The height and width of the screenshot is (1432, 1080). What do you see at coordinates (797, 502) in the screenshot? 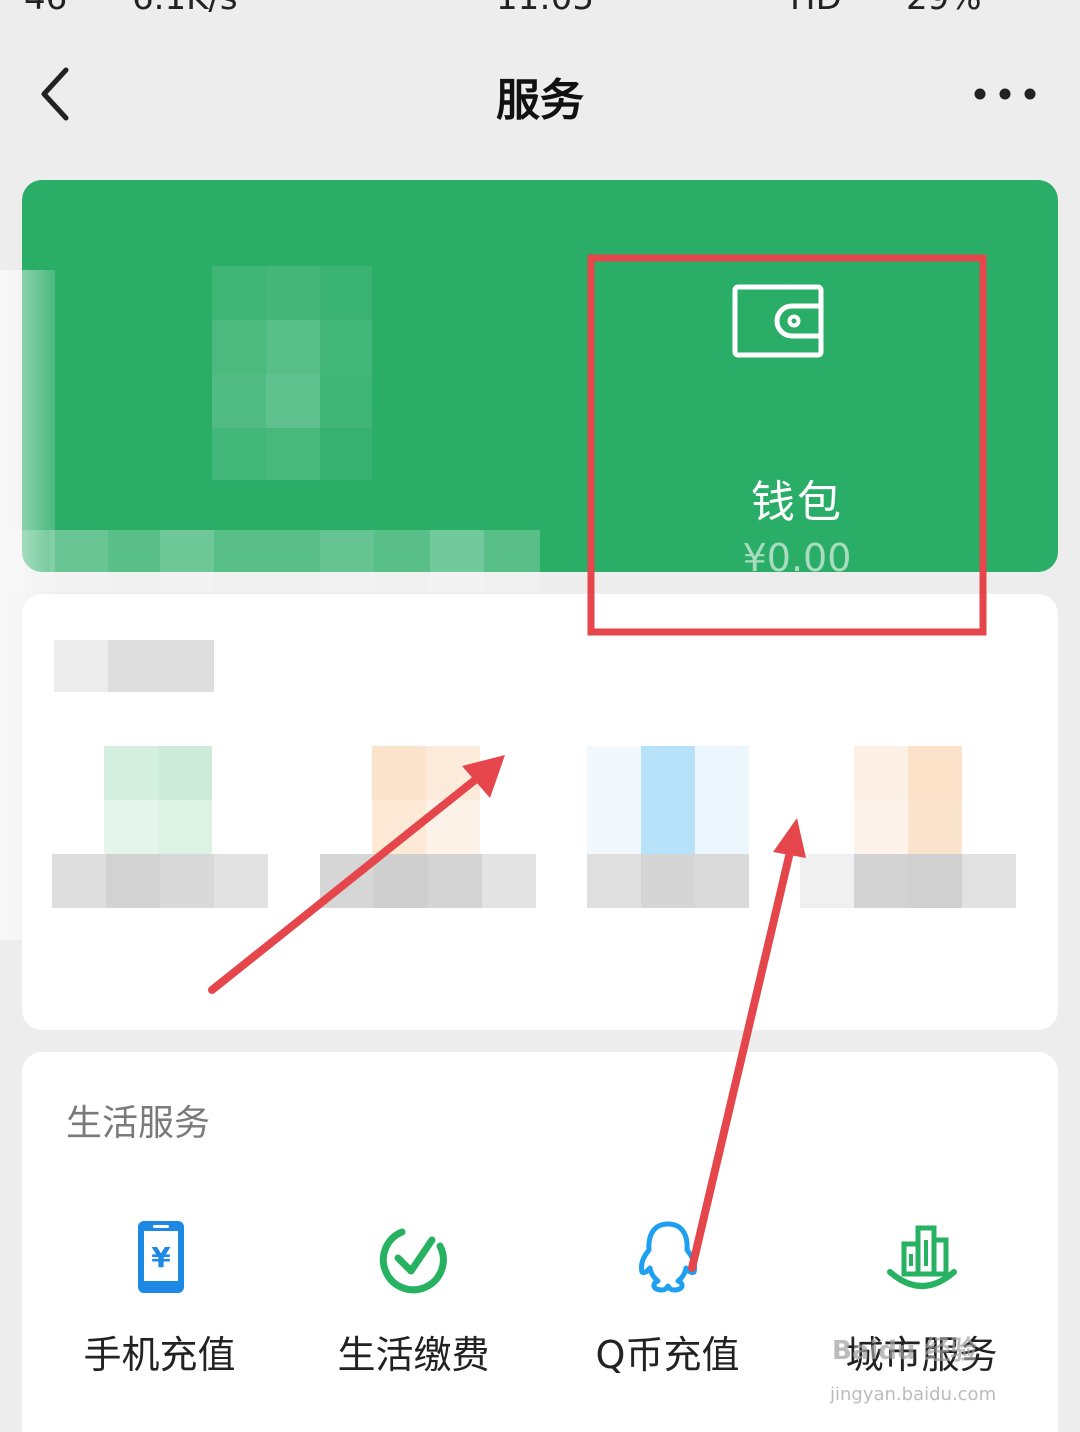
I see `wallet-label: 钱包` at bounding box center [797, 502].